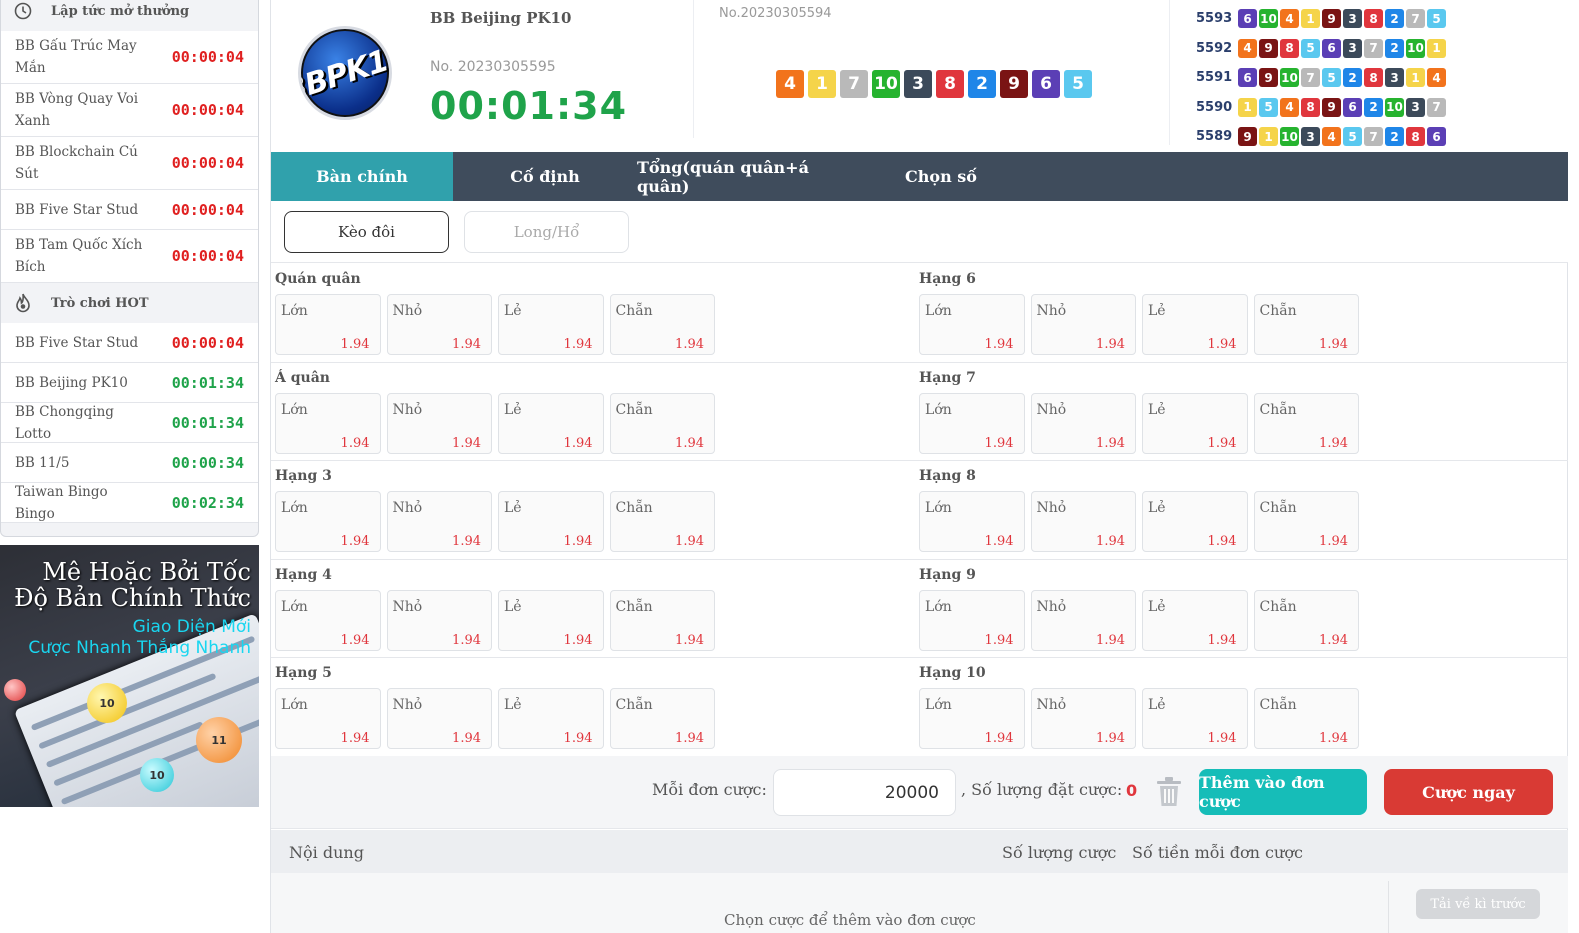  Describe the element at coordinates (407, 705) in the screenshot. I see `bet-option-label: Nhỏ` at that location.